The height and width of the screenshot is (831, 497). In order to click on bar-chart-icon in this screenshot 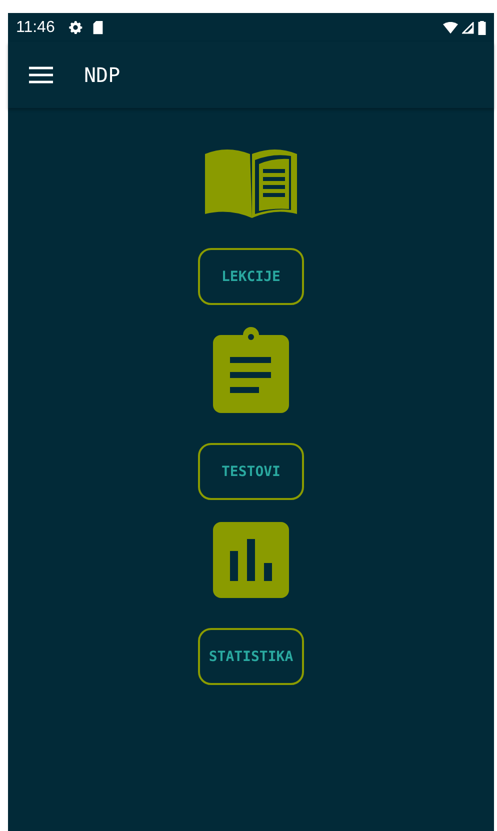, I will do `click(251, 560)`.